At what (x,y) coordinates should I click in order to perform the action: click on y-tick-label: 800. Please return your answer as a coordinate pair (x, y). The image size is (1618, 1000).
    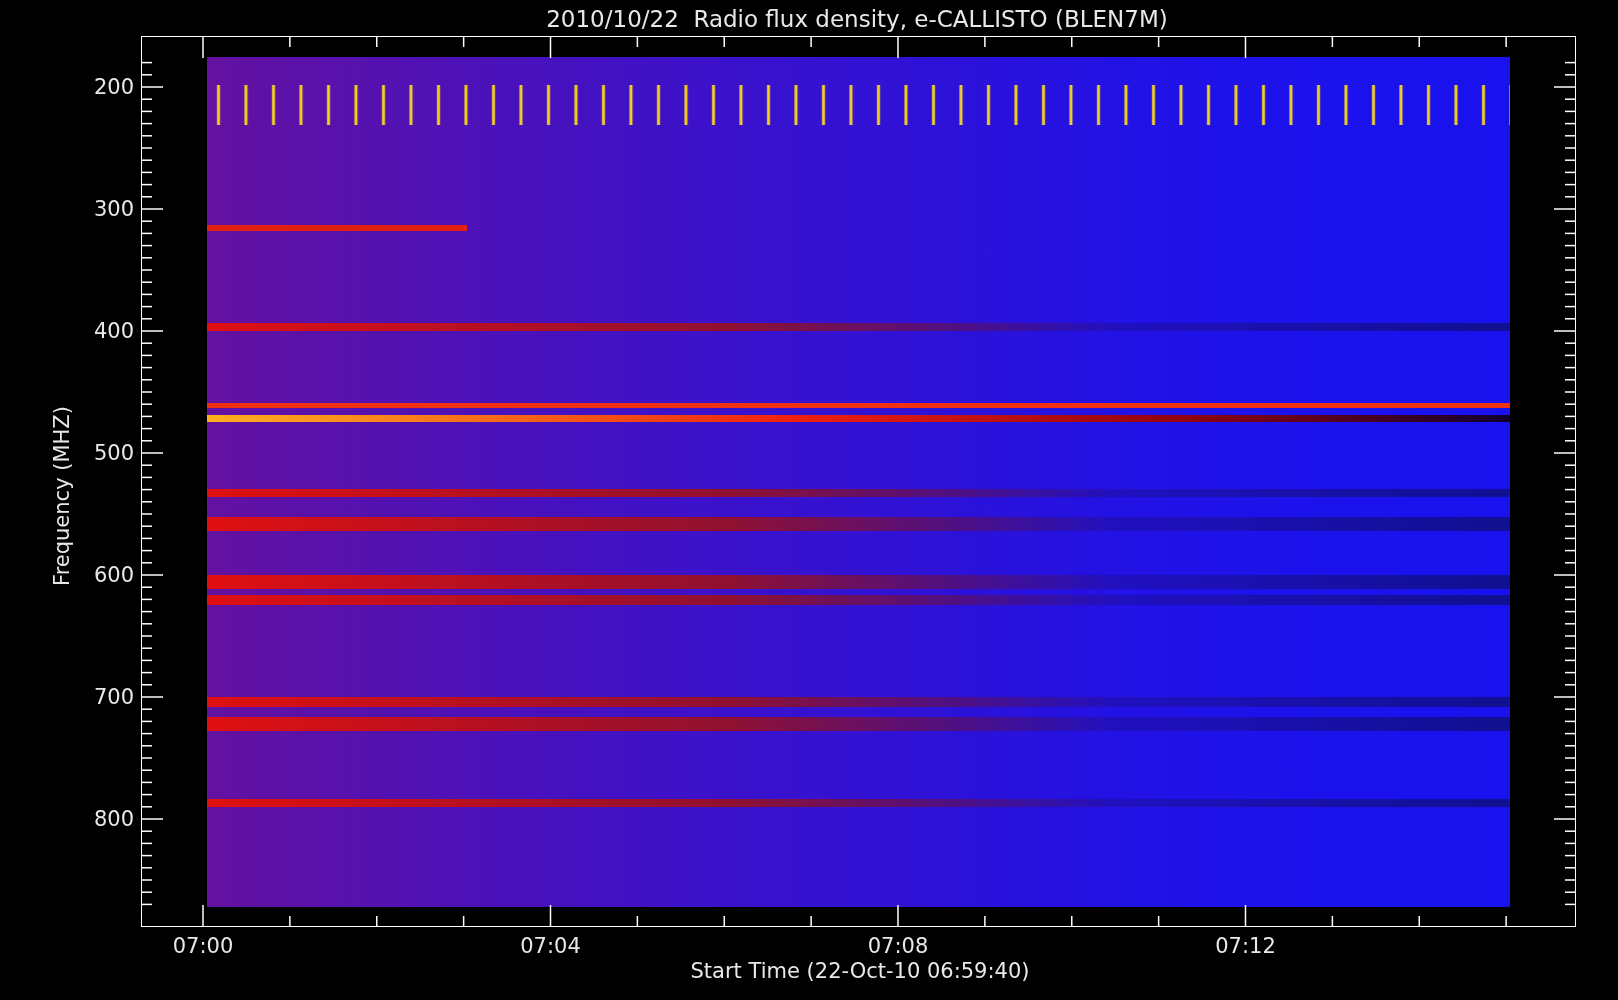
    Looking at the image, I should click on (113, 819).